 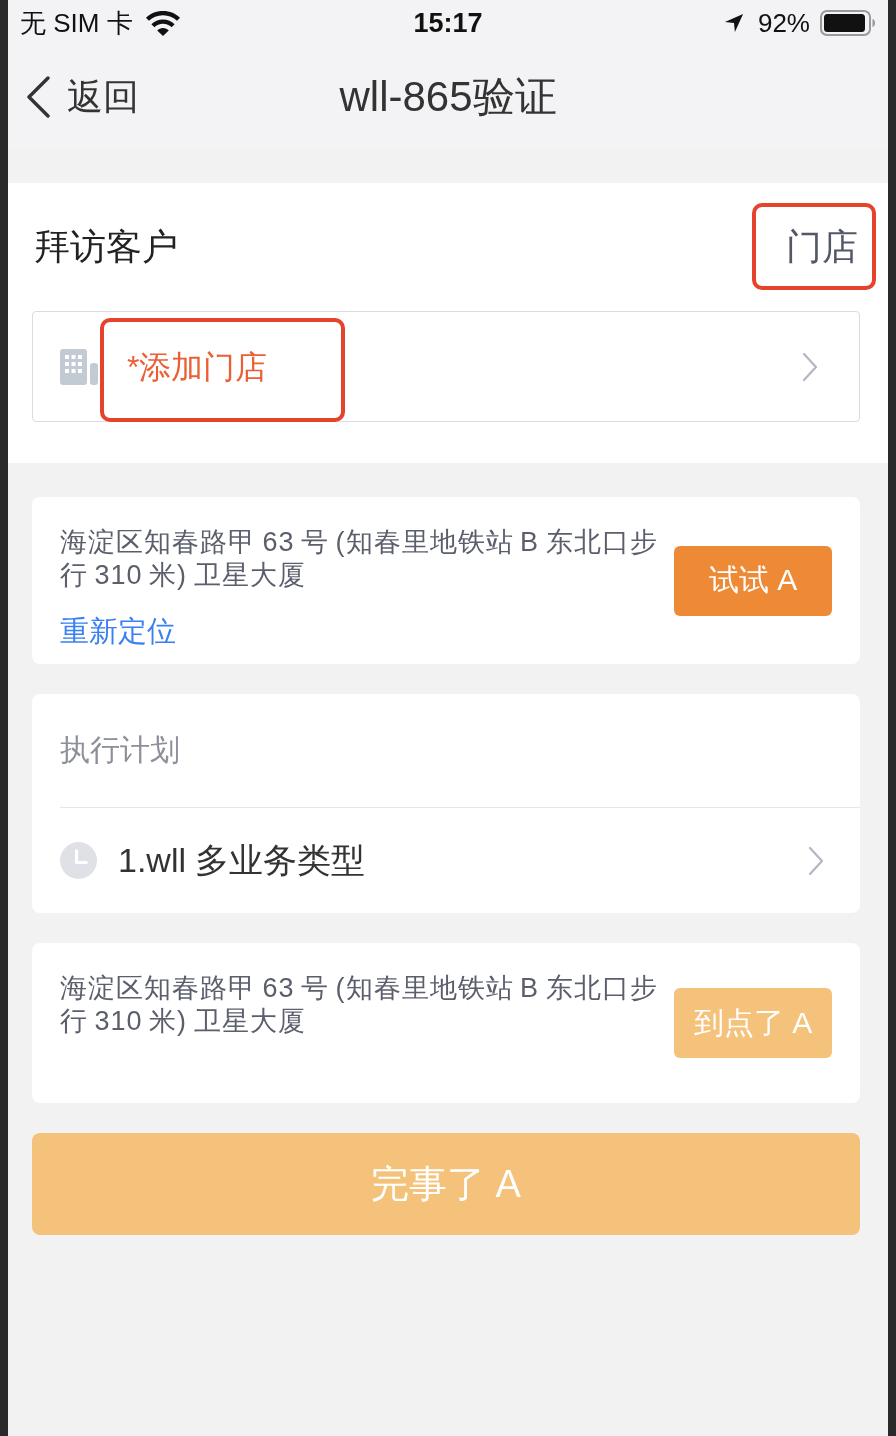 I want to click on plan-title: 执行计划, so click(x=120, y=750).